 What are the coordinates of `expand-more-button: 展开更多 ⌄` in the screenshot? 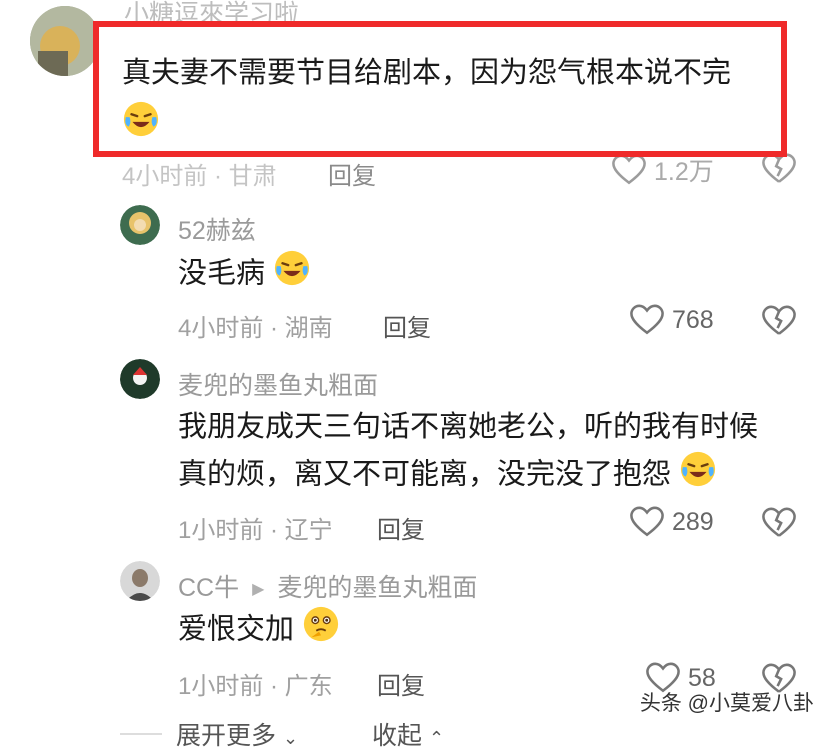 It's located at (237, 734).